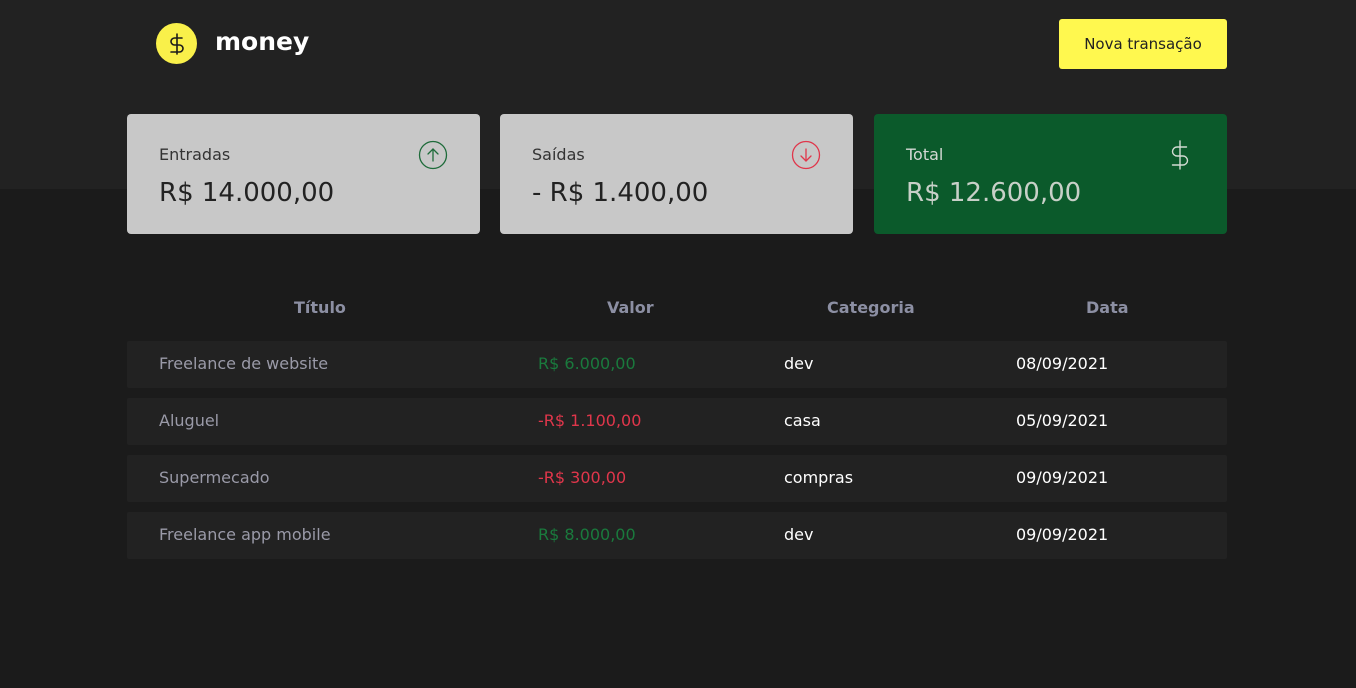 The image size is (1356, 688). What do you see at coordinates (558, 154) in the screenshot?
I see `outcome-label: Saídas` at bounding box center [558, 154].